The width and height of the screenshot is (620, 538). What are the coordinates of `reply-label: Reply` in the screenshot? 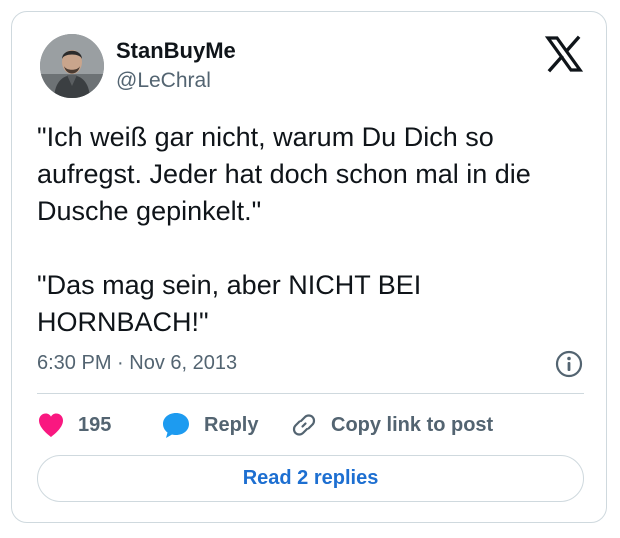 It's located at (231, 424).